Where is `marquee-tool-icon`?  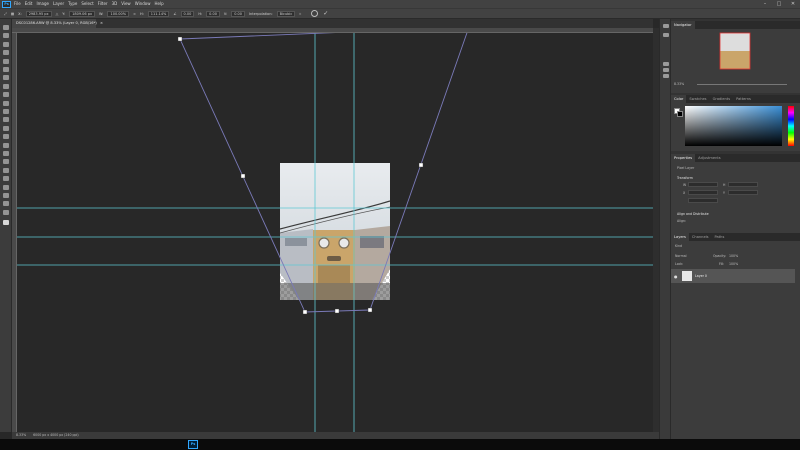
marquee-tool-icon is located at coordinates (6, 44).